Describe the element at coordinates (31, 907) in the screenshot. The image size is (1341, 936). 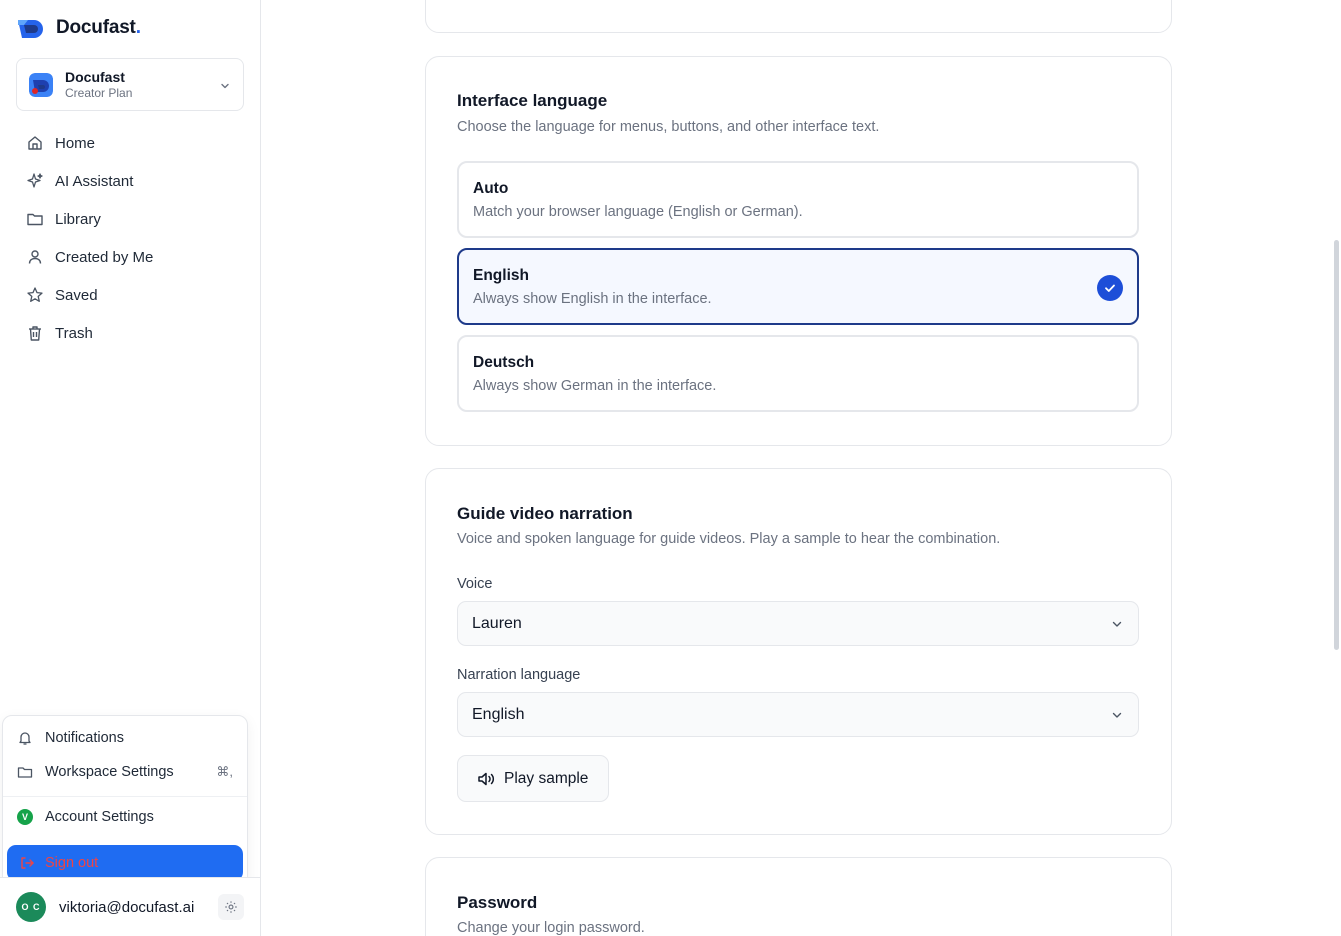
I see `avatar: O C` at that location.